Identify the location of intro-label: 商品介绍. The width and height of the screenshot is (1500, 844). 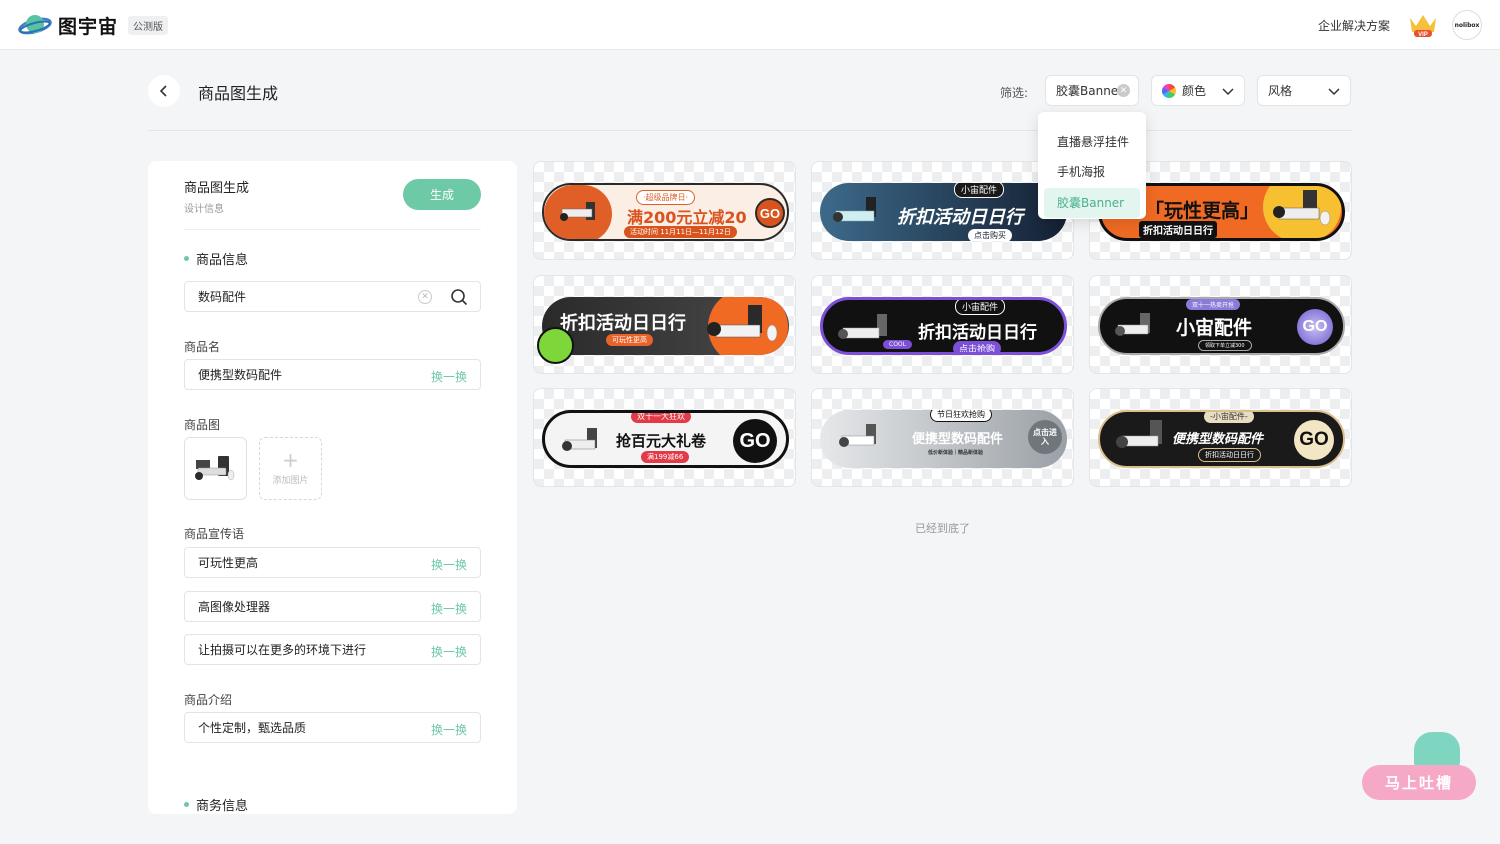
(208, 700).